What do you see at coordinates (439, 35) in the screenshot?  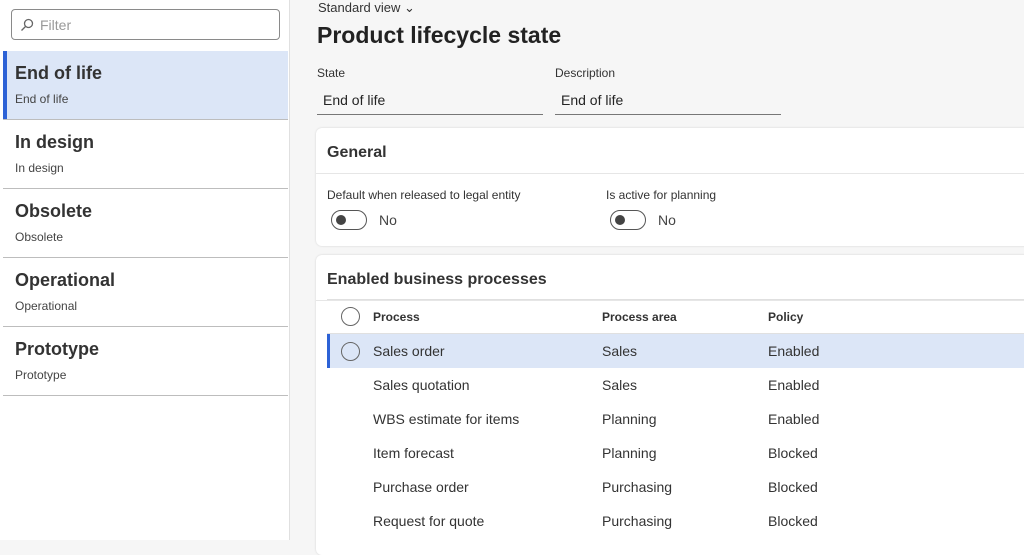 I see `page-title: Product lifecycle state` at bounding box center [439, 35].